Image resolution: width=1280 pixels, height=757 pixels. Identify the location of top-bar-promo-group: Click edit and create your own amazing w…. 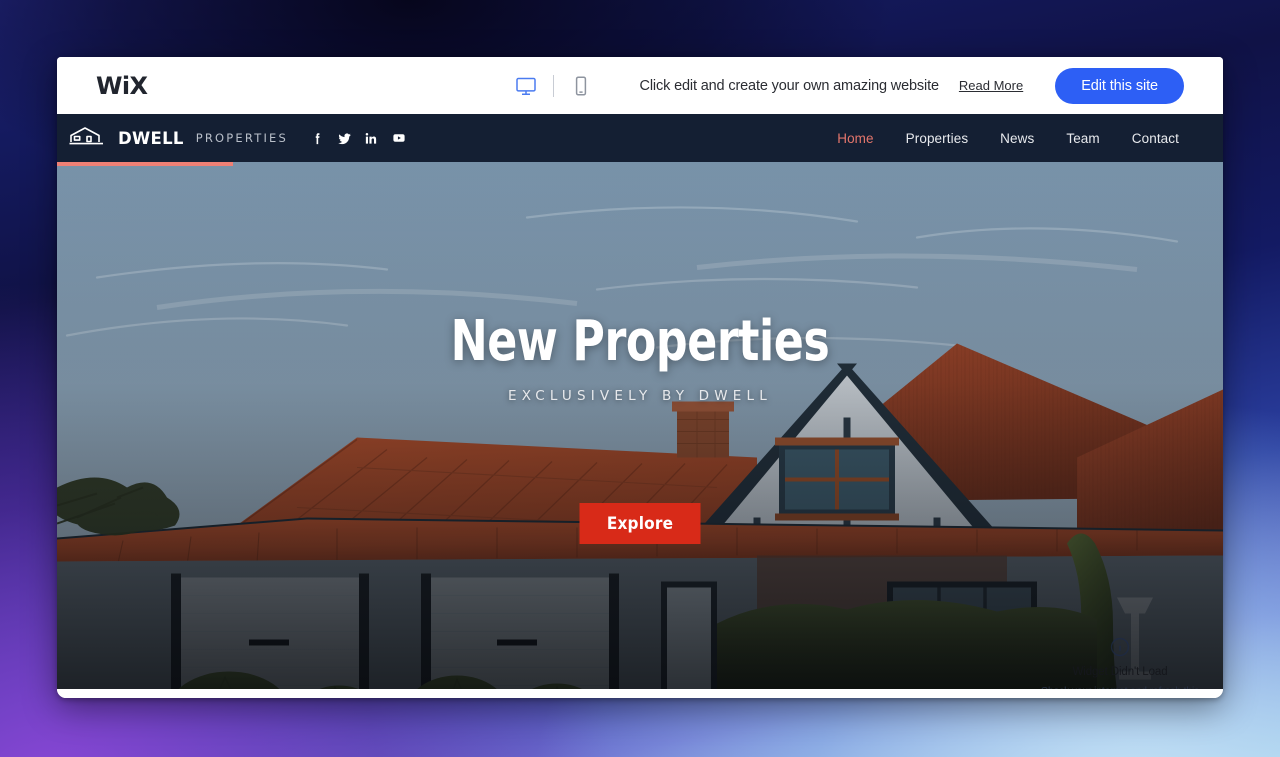
(911, 85).